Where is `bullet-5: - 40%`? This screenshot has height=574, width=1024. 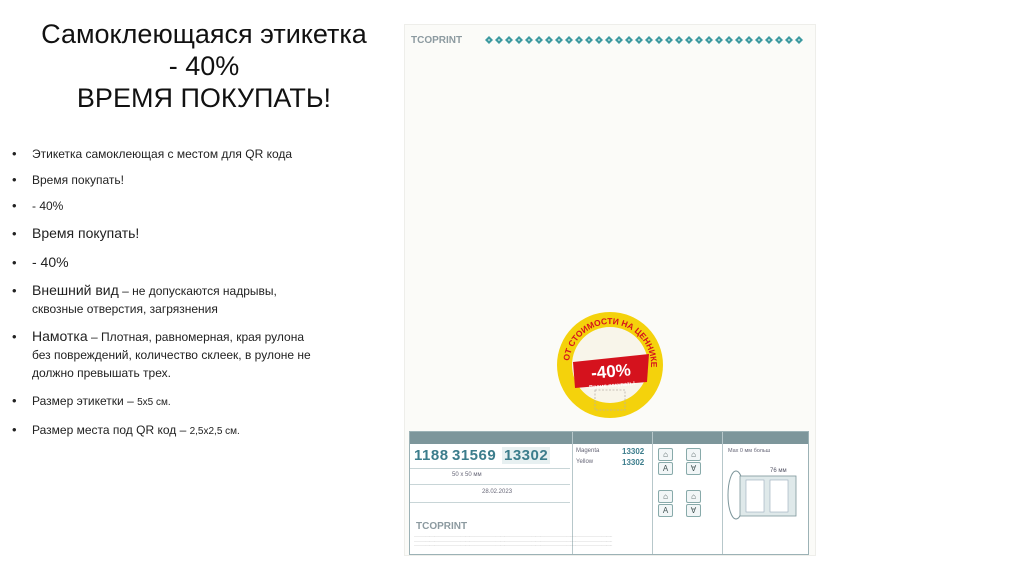 bullet-5: - 40% is located at coordinates (162, 262).